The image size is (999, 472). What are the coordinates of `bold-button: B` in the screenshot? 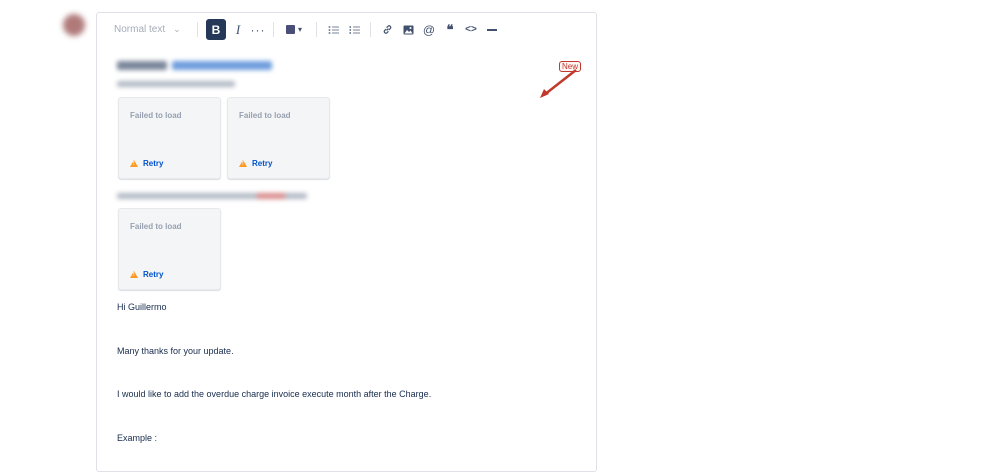 It's located at (216, 29).